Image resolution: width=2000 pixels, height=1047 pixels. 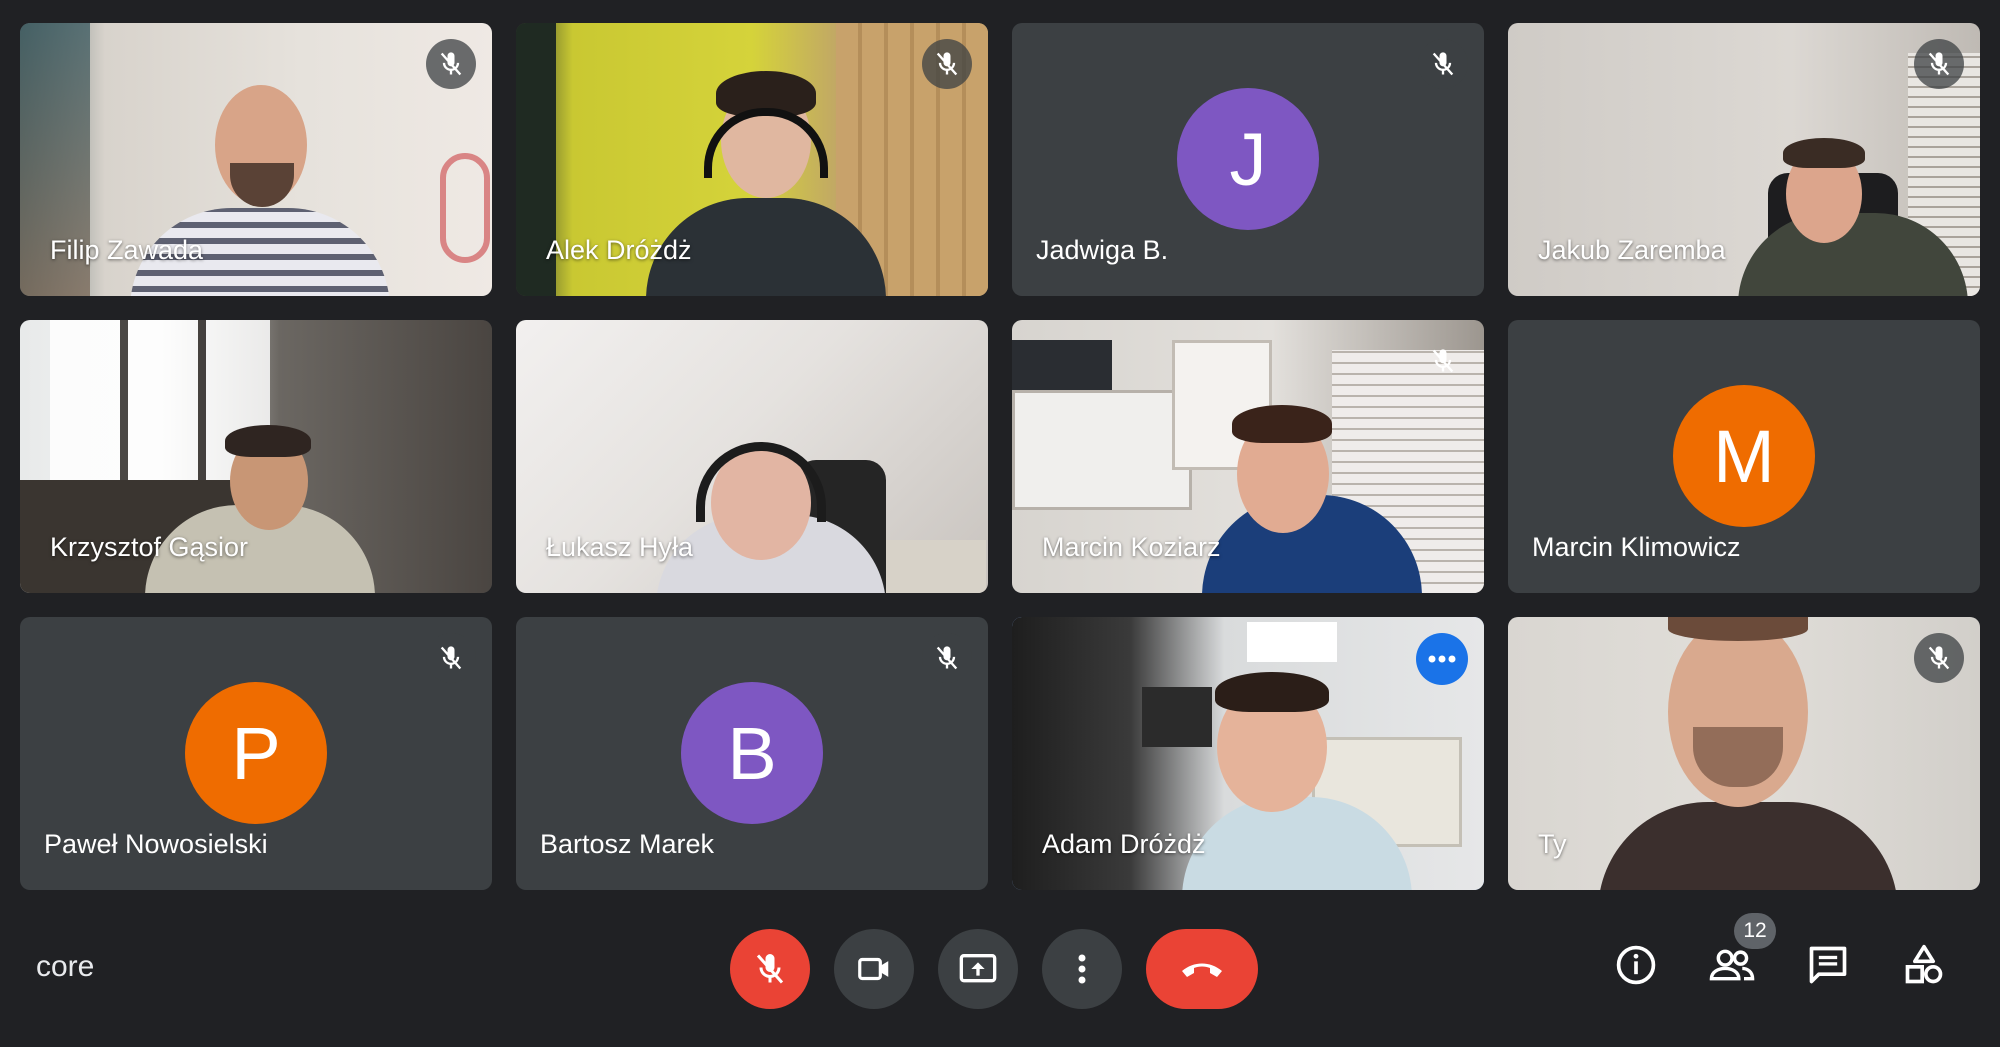 I want to click on people-icon, so click(x=1732, y=965).